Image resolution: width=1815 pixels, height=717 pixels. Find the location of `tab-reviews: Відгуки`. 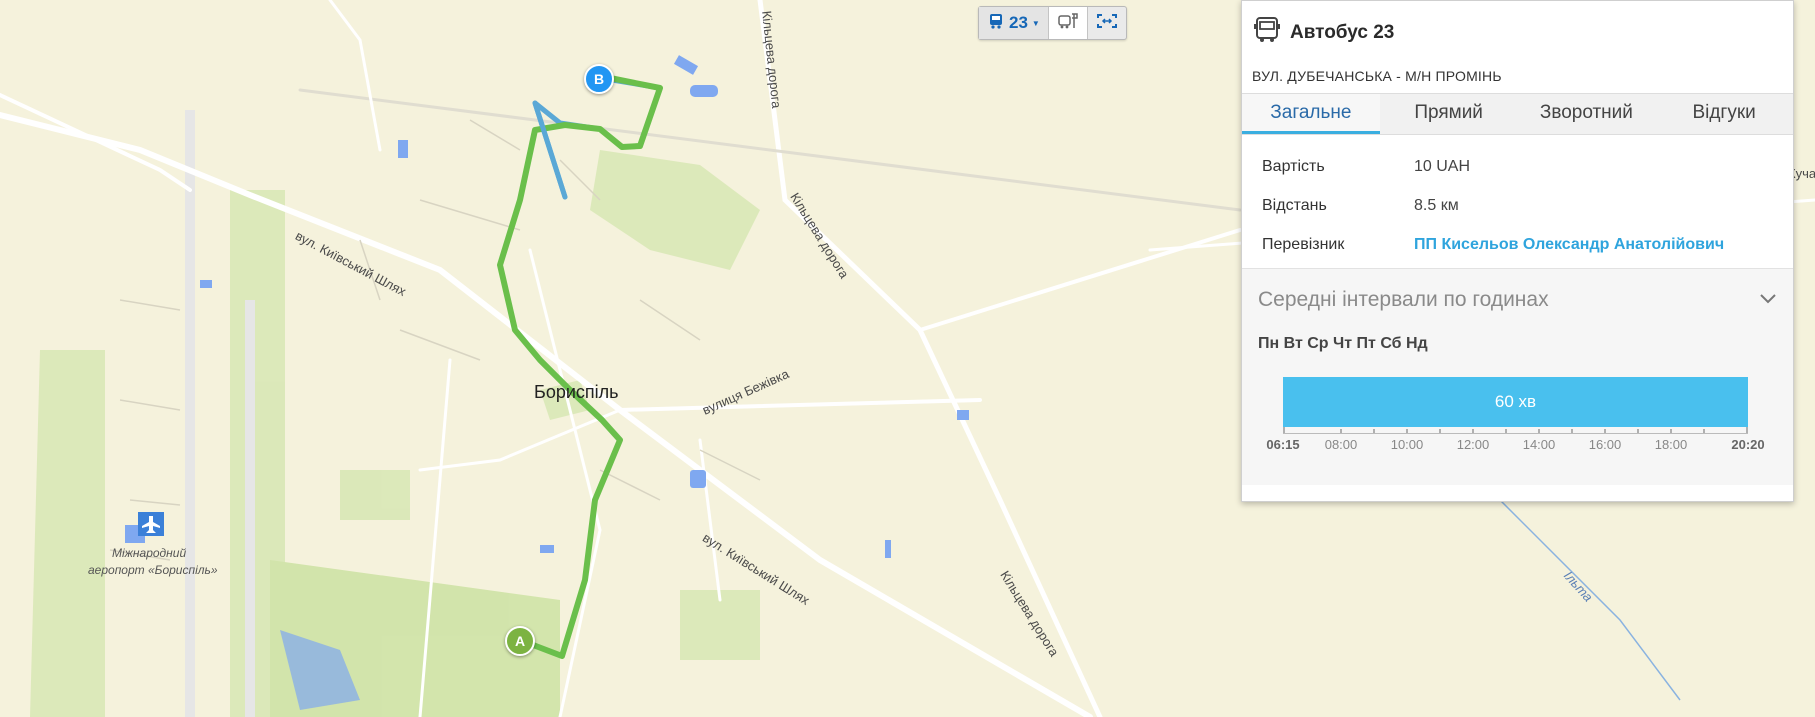

tab-reviews: Відгуки is located at coordinates (1724, 114).